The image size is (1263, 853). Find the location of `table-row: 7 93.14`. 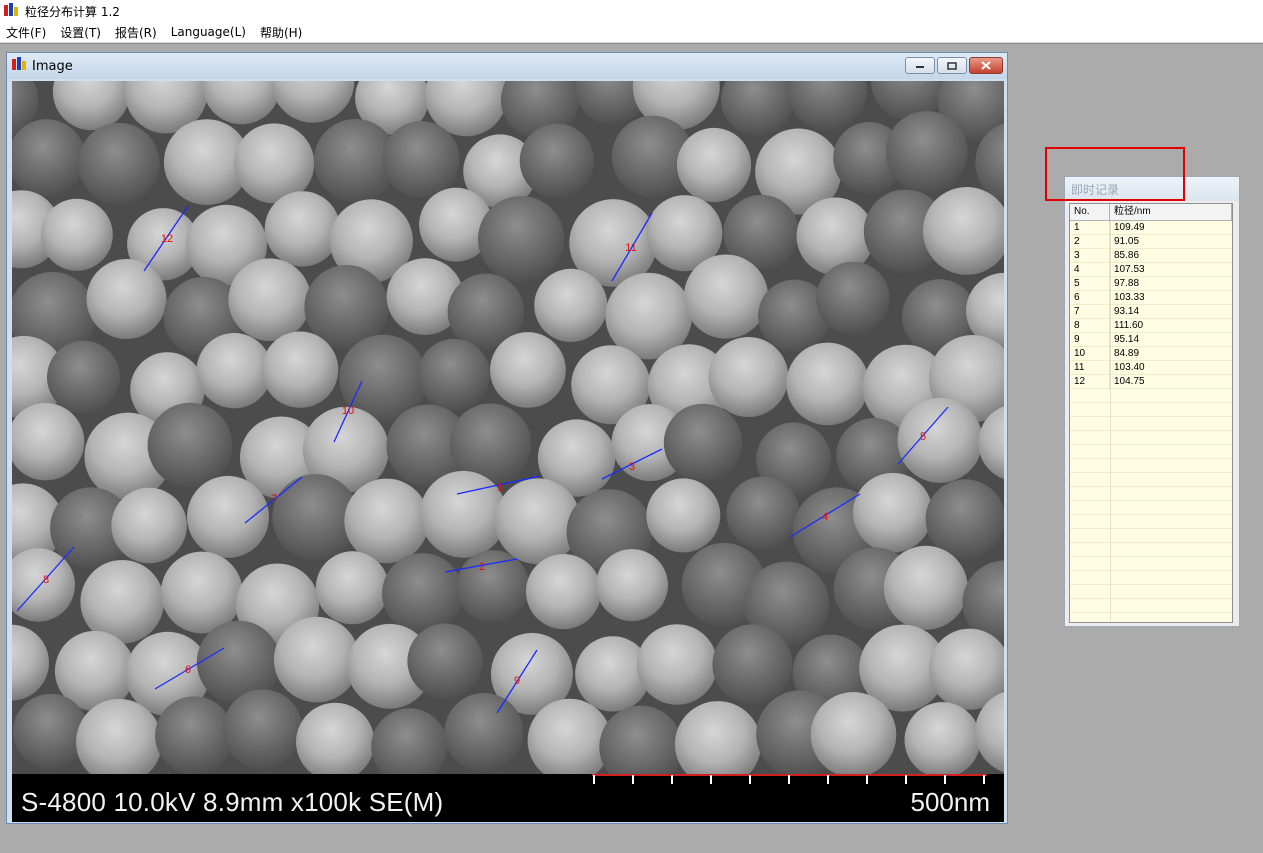

table-row: 7 93.14 is located at coordinates (1151, 312).